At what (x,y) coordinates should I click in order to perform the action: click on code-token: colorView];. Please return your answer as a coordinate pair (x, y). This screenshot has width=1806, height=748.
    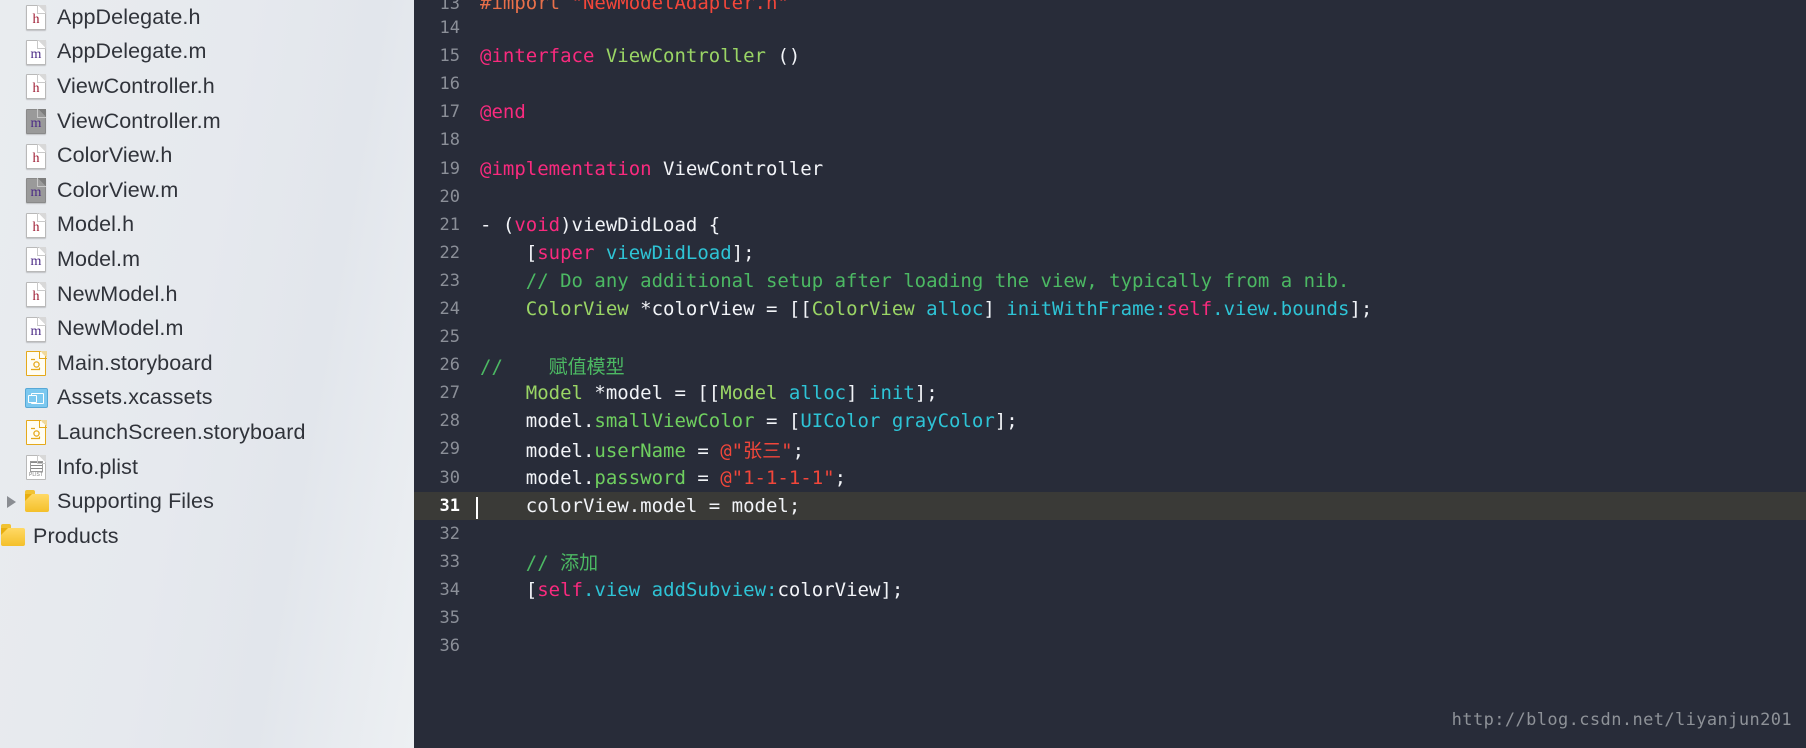
    Looking at the image, I should click on (840, 589).